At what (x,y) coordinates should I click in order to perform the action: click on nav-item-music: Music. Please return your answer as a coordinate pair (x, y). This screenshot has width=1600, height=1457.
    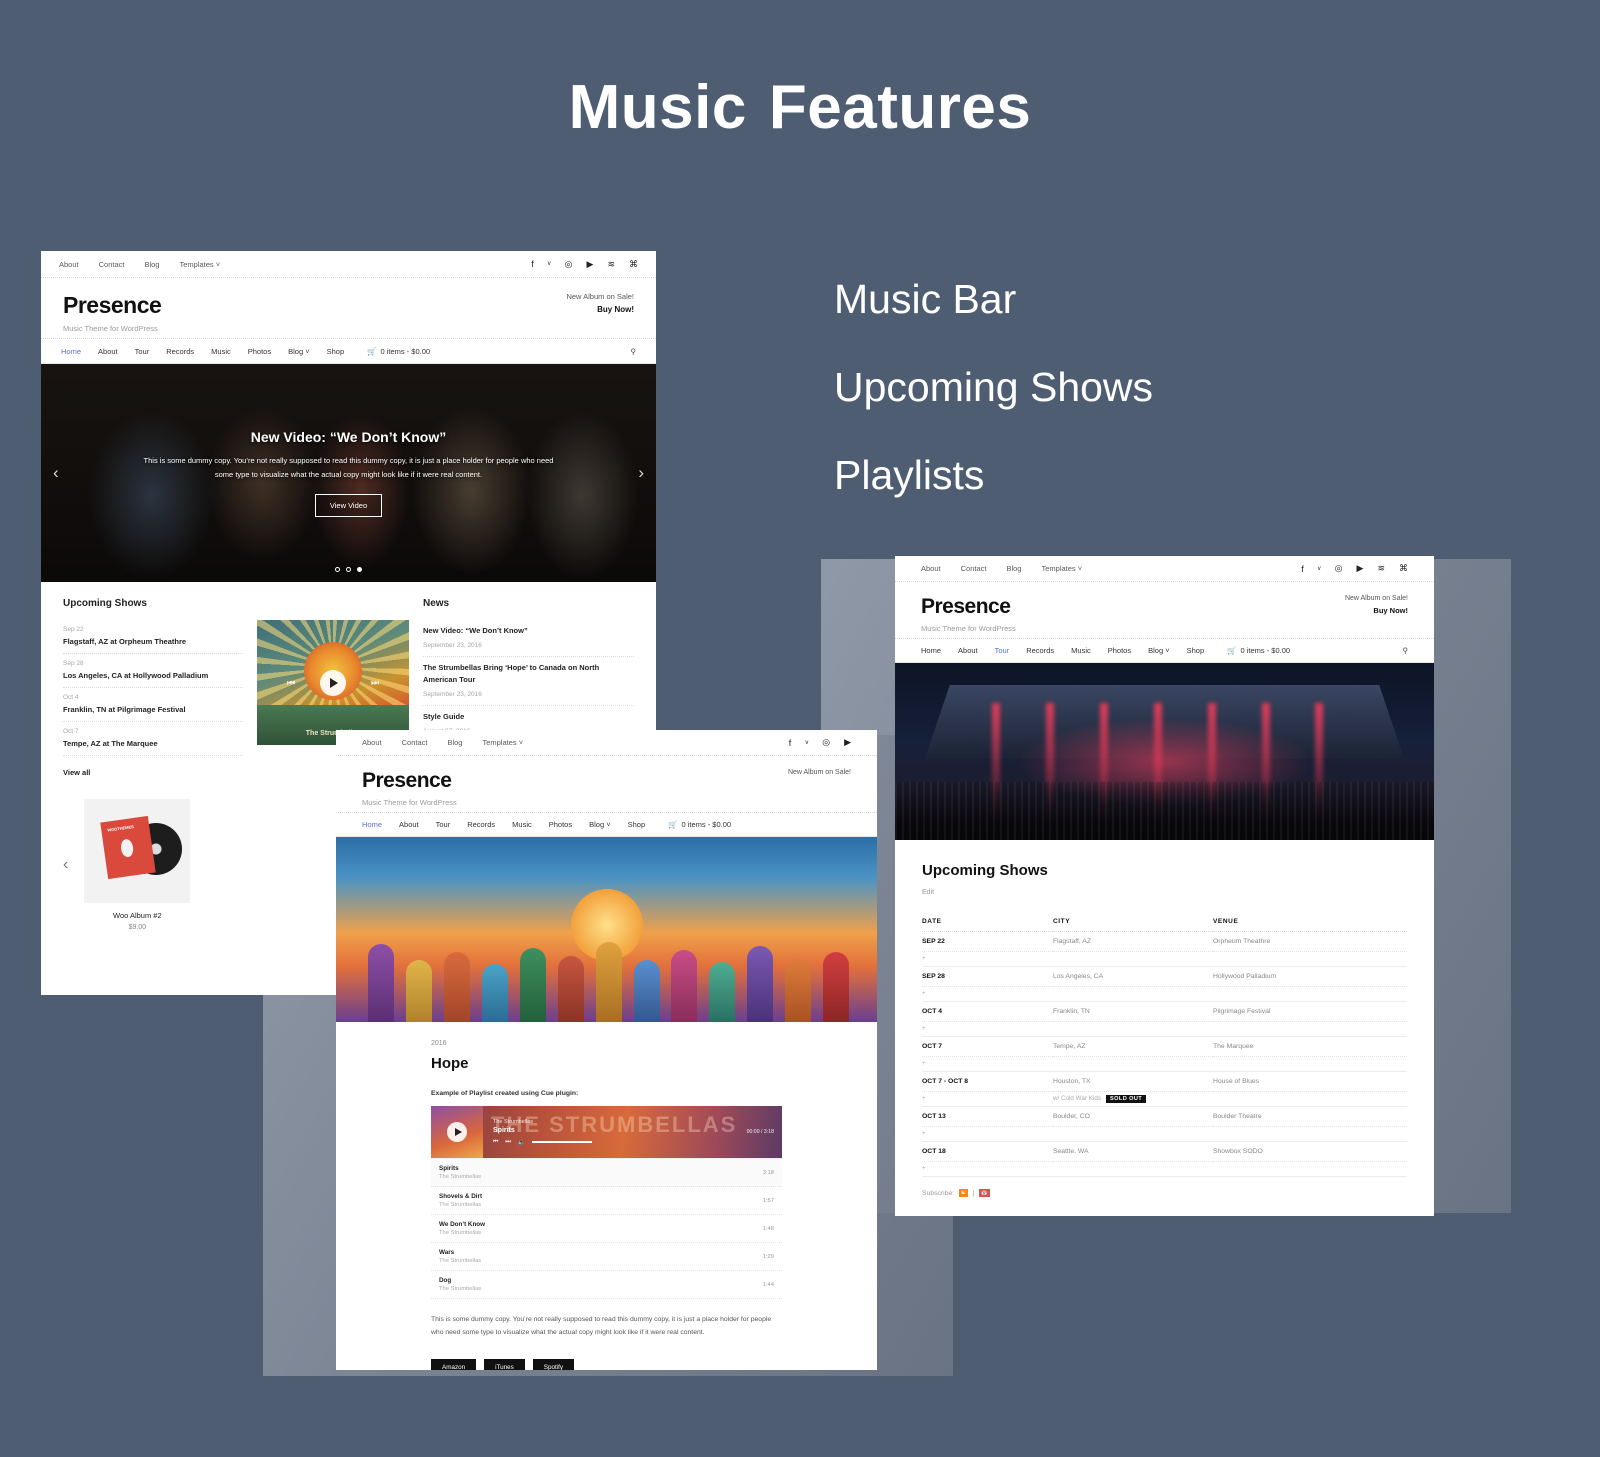
    Looking at the image, I should click on (221, 351).